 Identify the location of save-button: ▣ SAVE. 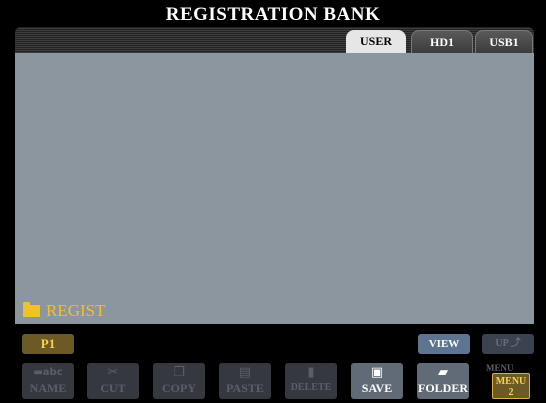
(377, 381).